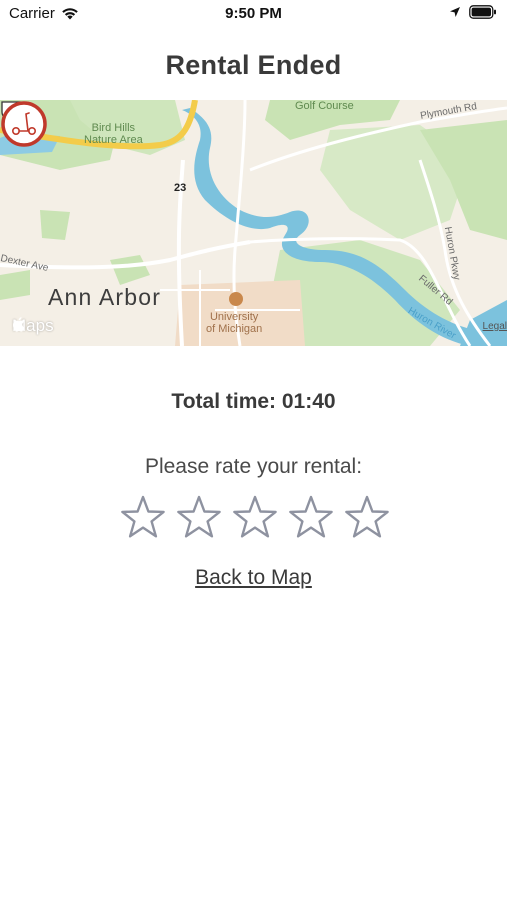  I want to click on map-label-bird-hills-line2: Nature Area, so click(113, 140).